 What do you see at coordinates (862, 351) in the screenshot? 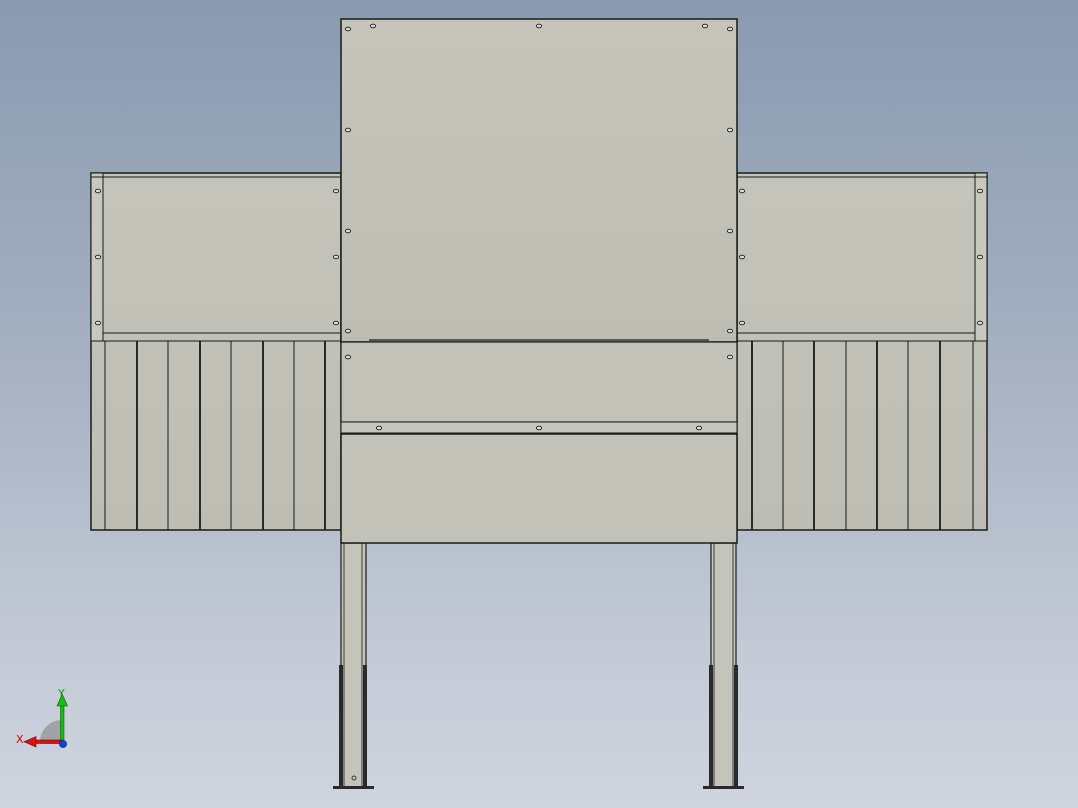
I see `right-wing-guard` at bounding box center [862, 351].